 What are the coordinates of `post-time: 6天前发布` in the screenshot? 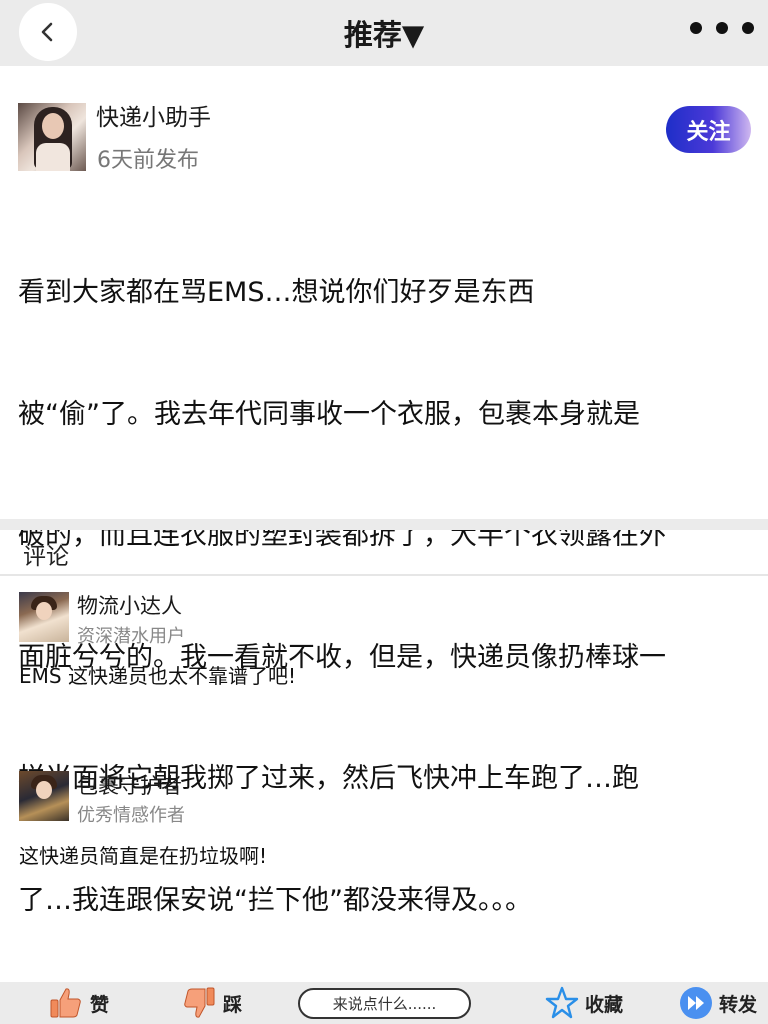 It's located at (148, 160).